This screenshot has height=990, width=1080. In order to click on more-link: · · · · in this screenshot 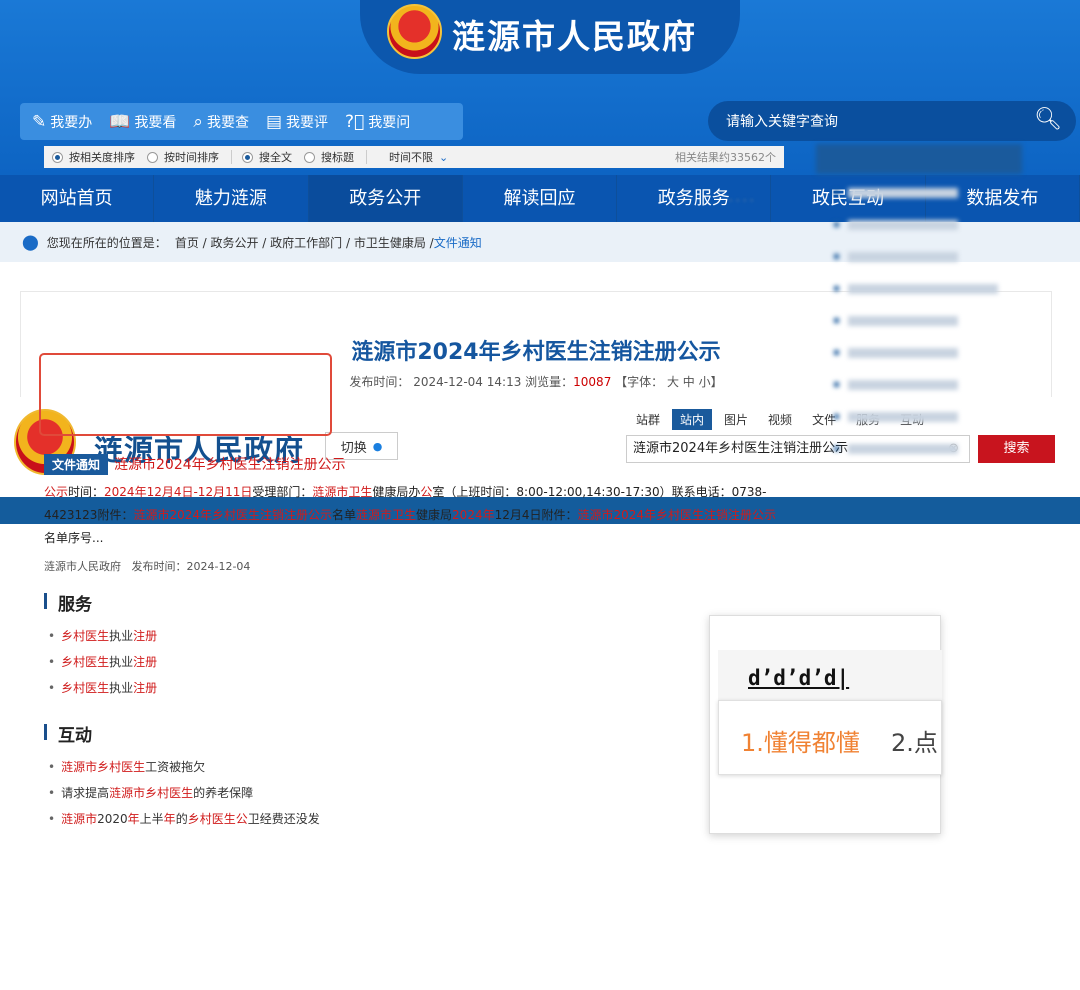, I will do `click(741, 200)`.